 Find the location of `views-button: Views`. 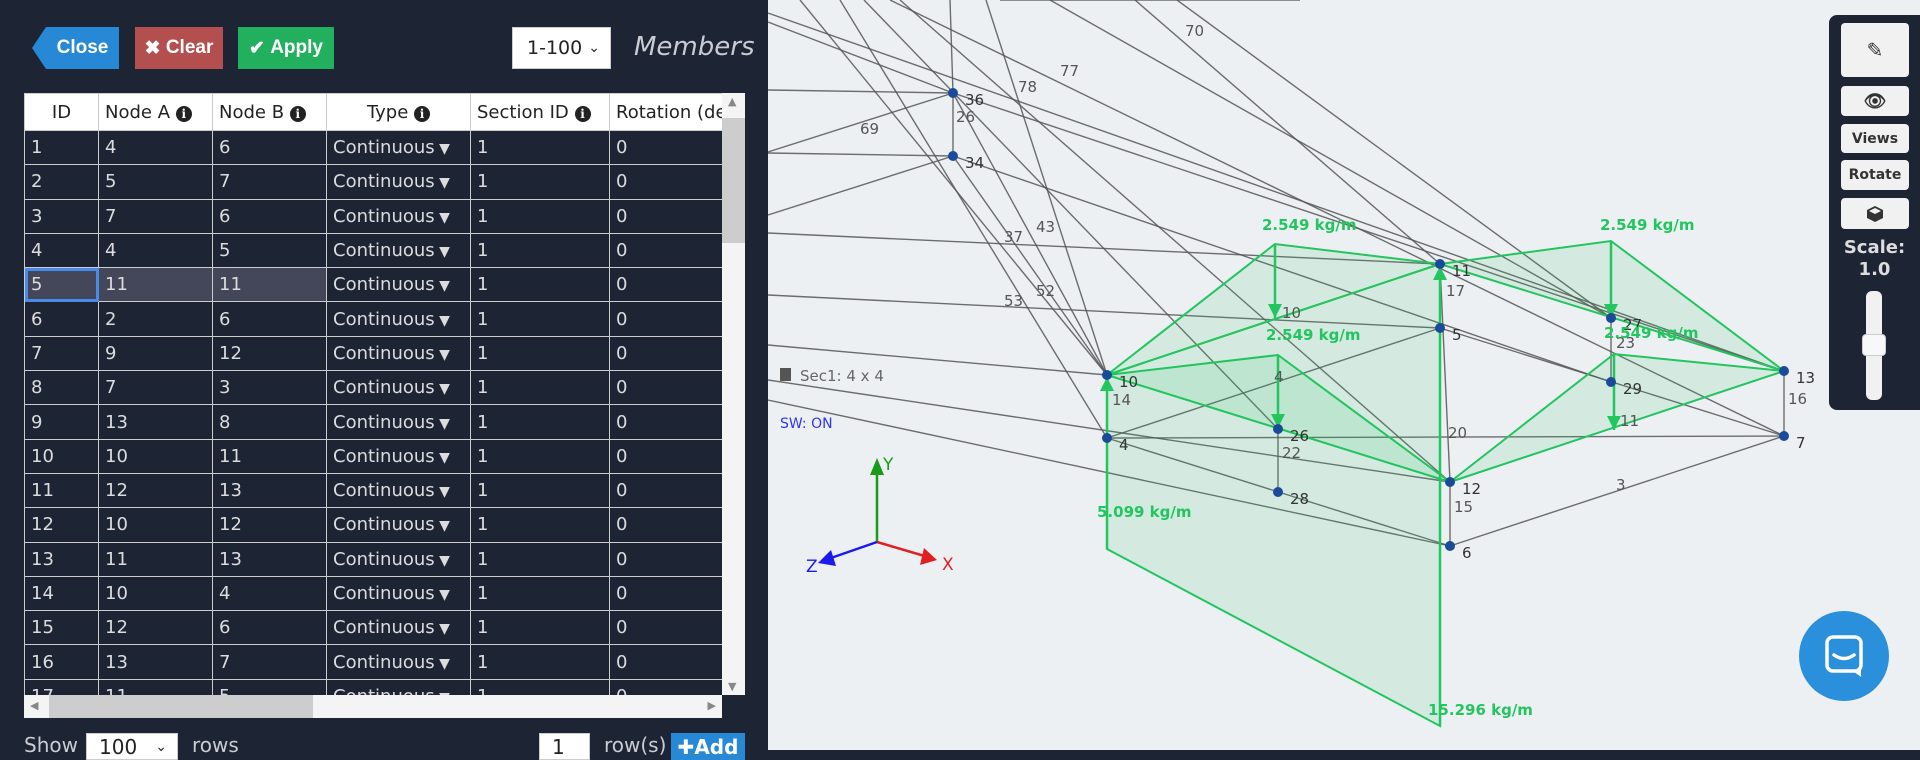

views-button: Views is located at coordinates (1875, 138).